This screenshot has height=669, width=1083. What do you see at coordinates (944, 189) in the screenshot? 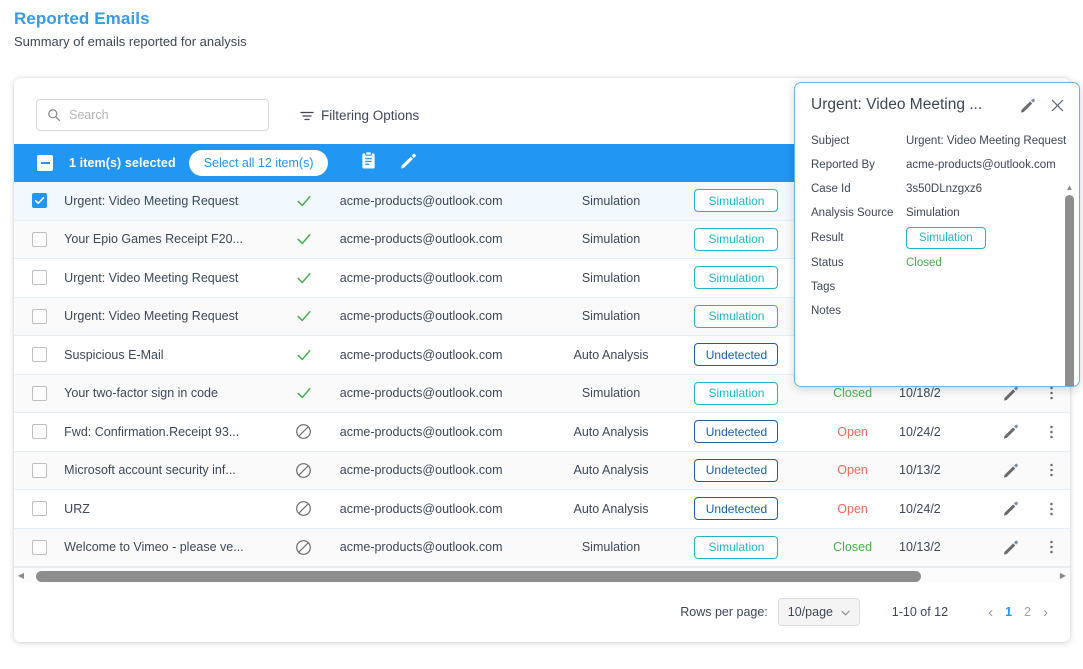
I see `detail-field-value: 3s50DLnzgxz6` at bounding box center [944, 189].